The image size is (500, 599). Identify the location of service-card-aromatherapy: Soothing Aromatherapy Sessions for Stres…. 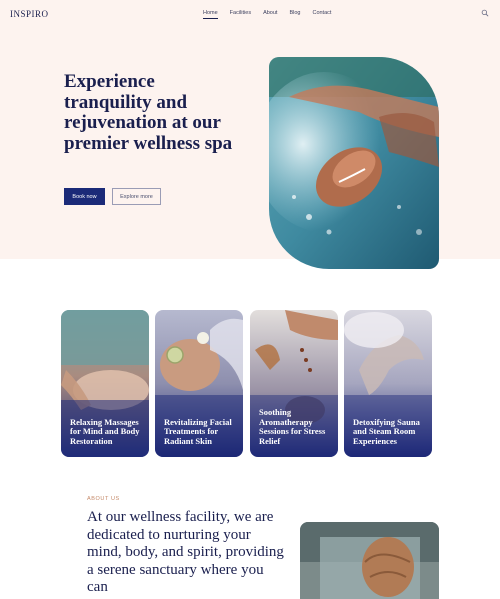
(294, 383).